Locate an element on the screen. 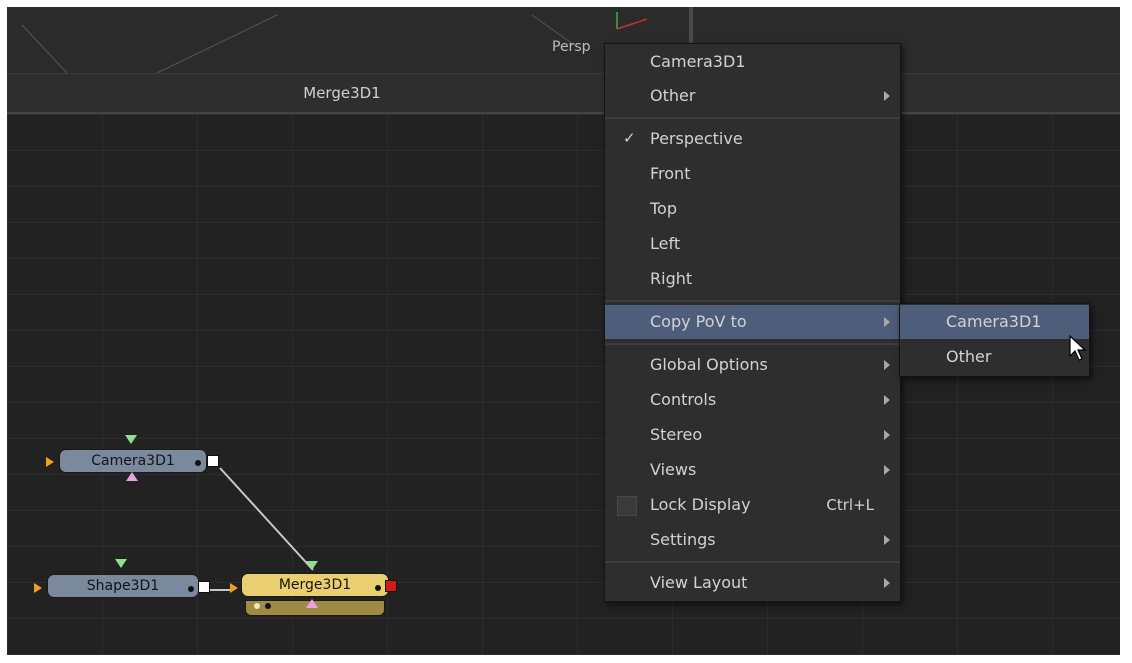 The image size is (1132, 663). menu-item-label: Stereo is located at coordinates (676, 434).